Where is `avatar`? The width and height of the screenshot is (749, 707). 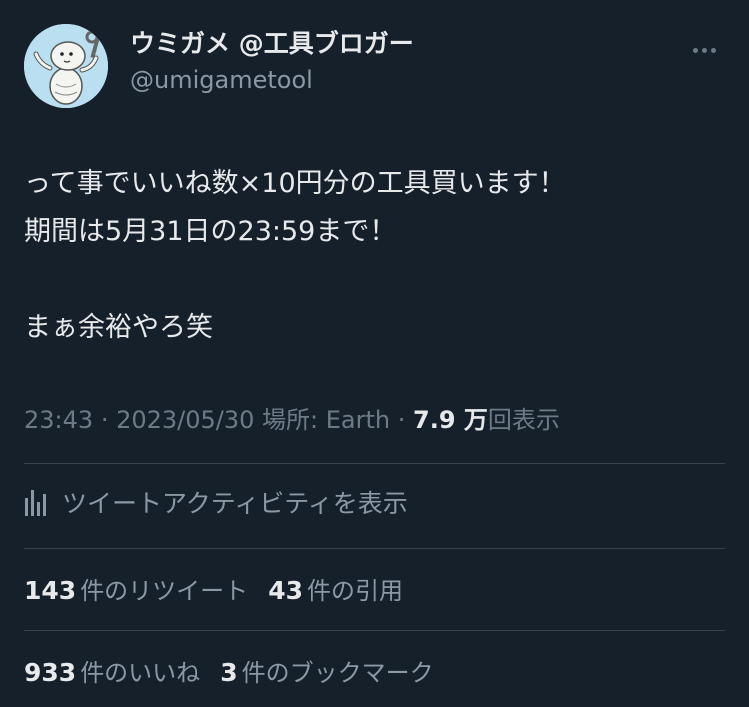 avatar is located at coordinates (66, 66).